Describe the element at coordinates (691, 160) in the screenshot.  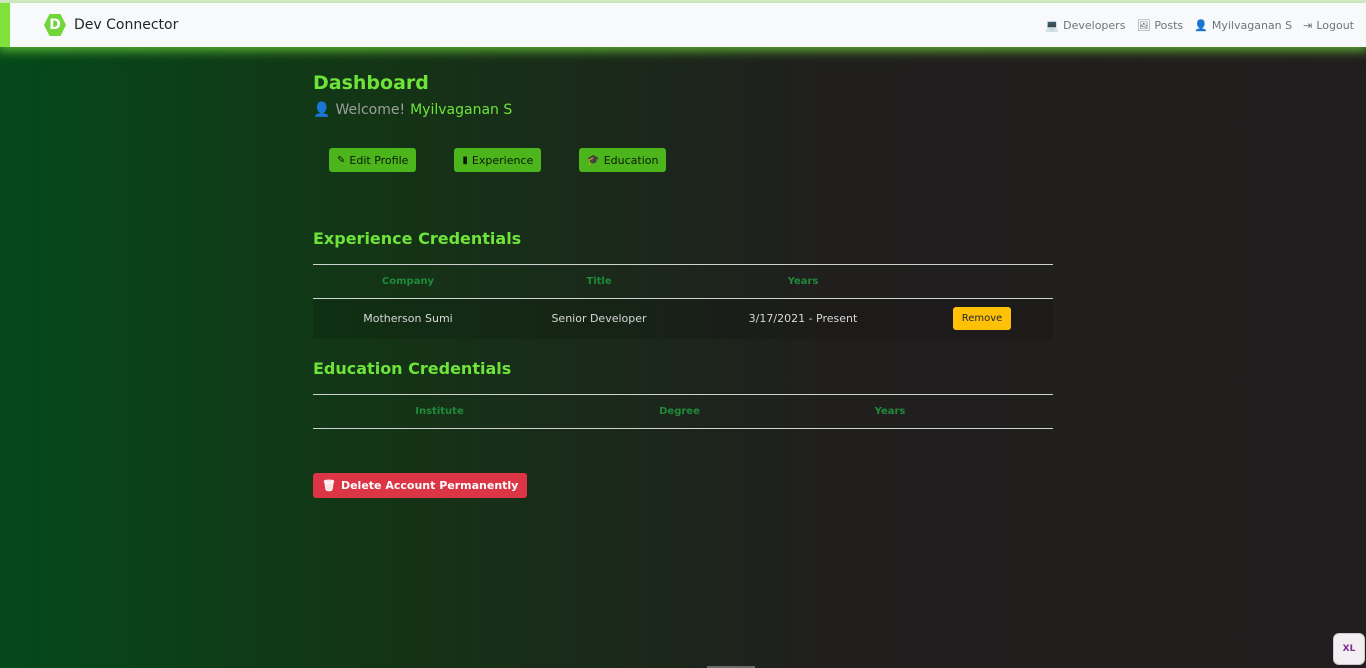
I see `dashboard-actions: ✎ Edit Profile ▮ Experience 🎓 Education` at that location.